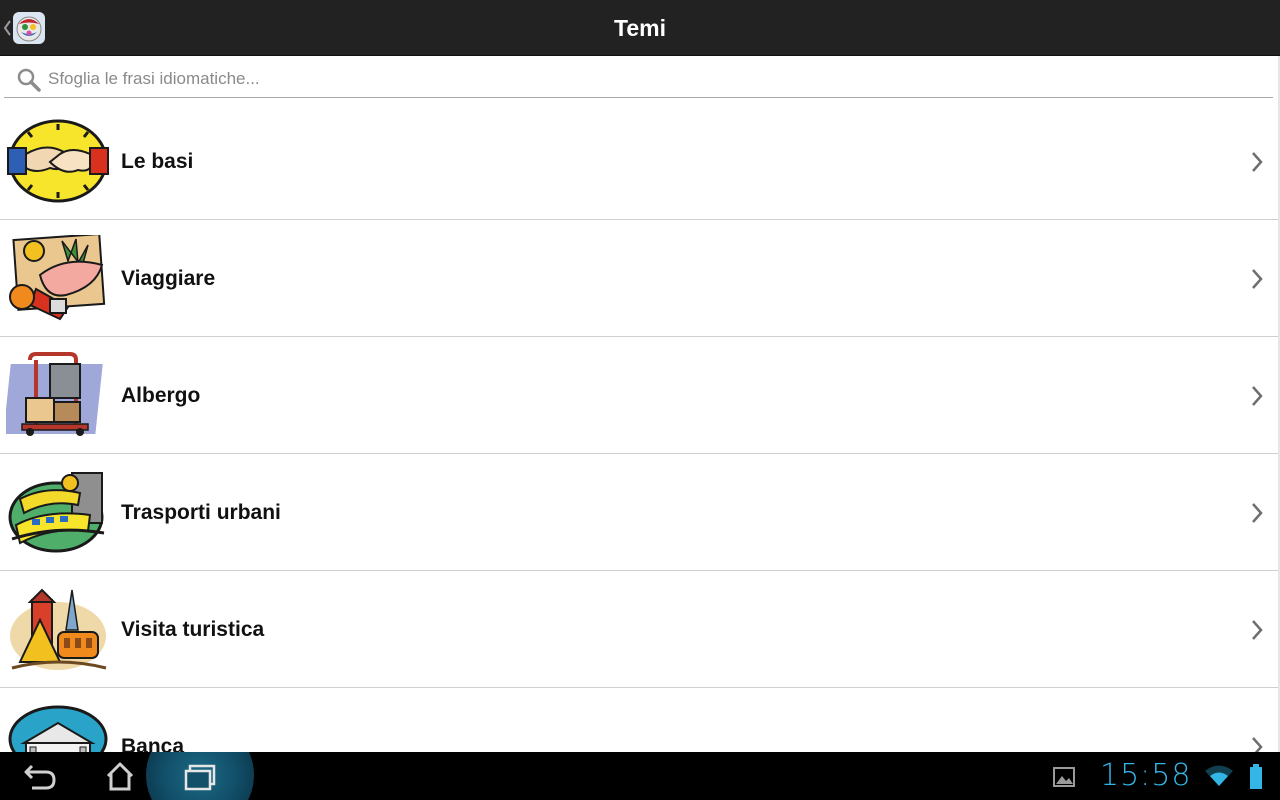 This screenshot has height=800, width=1280. What do you see at coordinates (639, 395) in the screenshot?
I see `list-item: Albergo` at bounding box center [639, 395].